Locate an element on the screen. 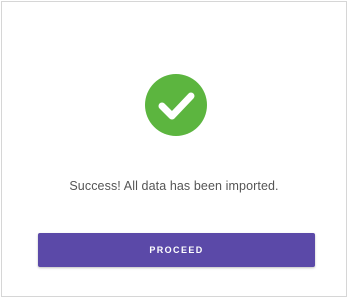 Image resolution: width=350 pixels, height=300 pixels. check-circle-icon is located at coordinates (176, 105).